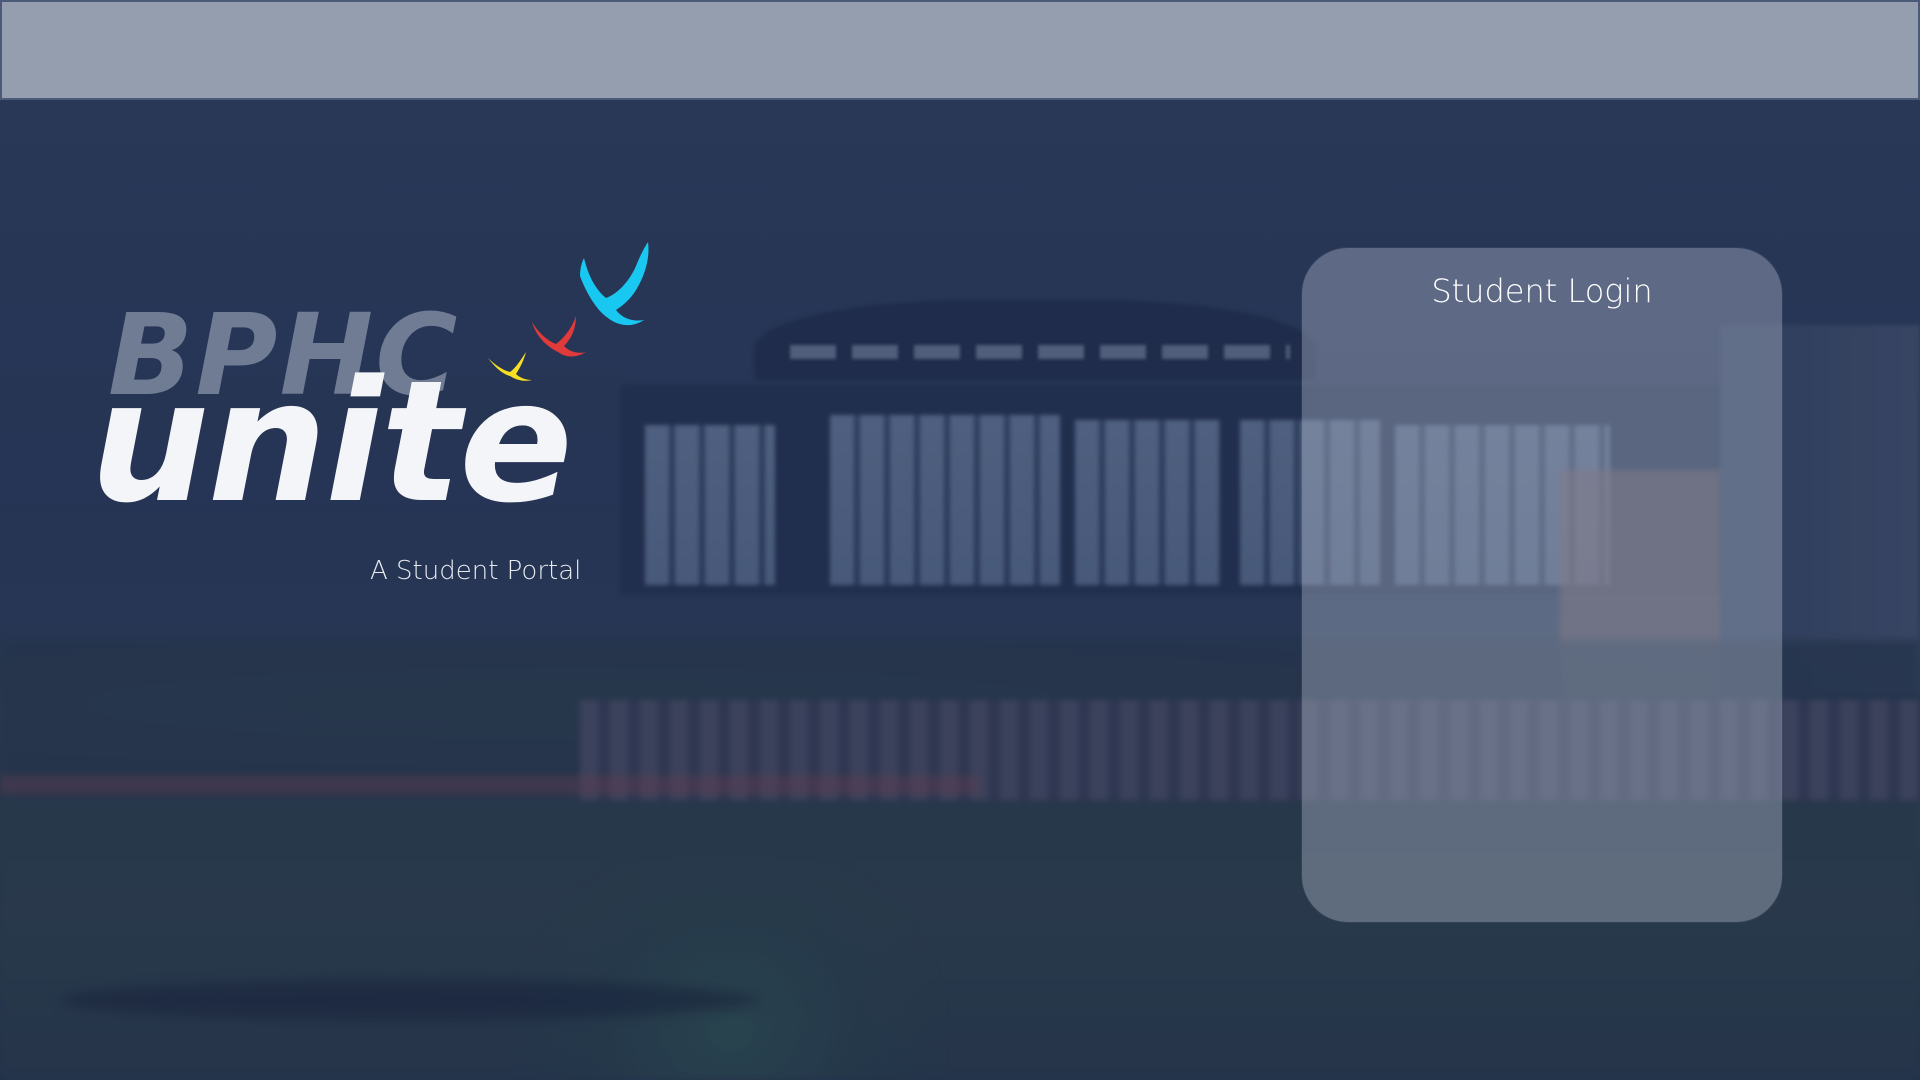 The height and width of the screenshot is (1080, 1920). I want to click on flying-birds-icon, so click(568, 311).